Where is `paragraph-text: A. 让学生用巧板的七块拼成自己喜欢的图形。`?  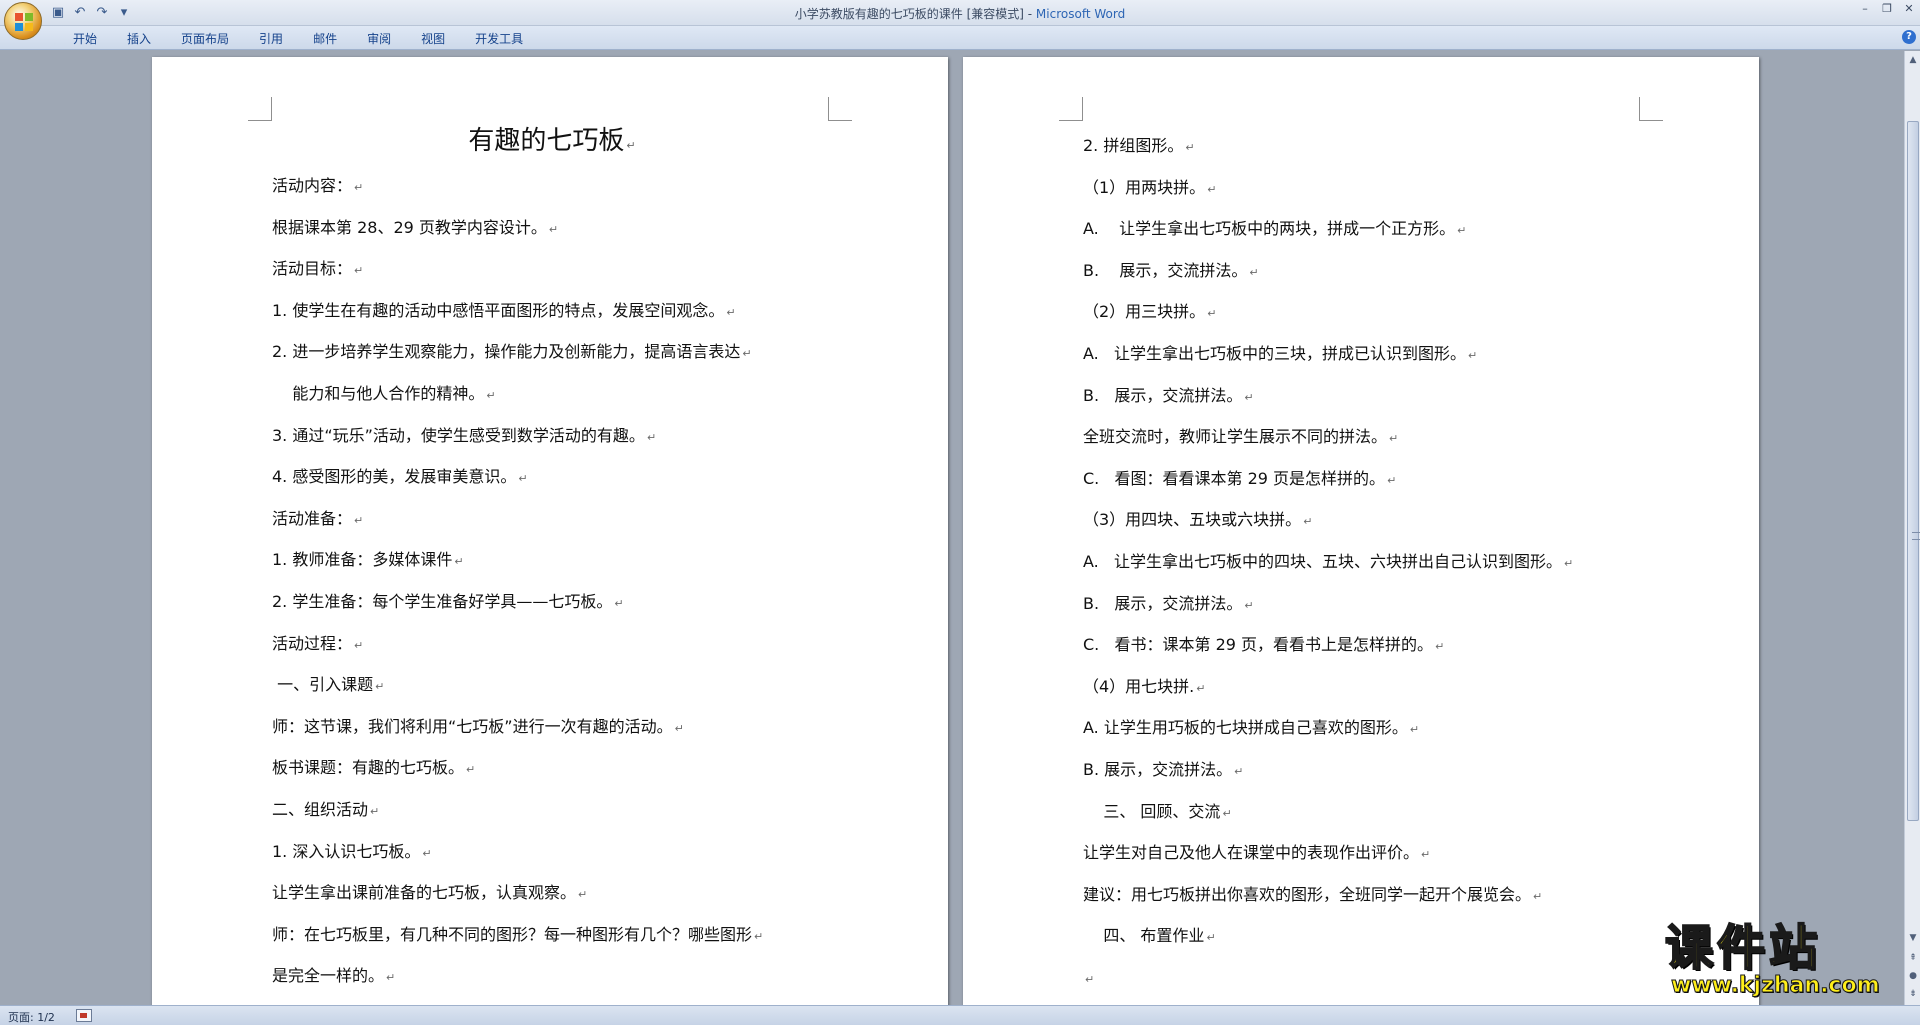 paragraph-text: A. 让学生用巧板的七块拼成自己喜欢的图形。 is located at coordinates (1245, 728).